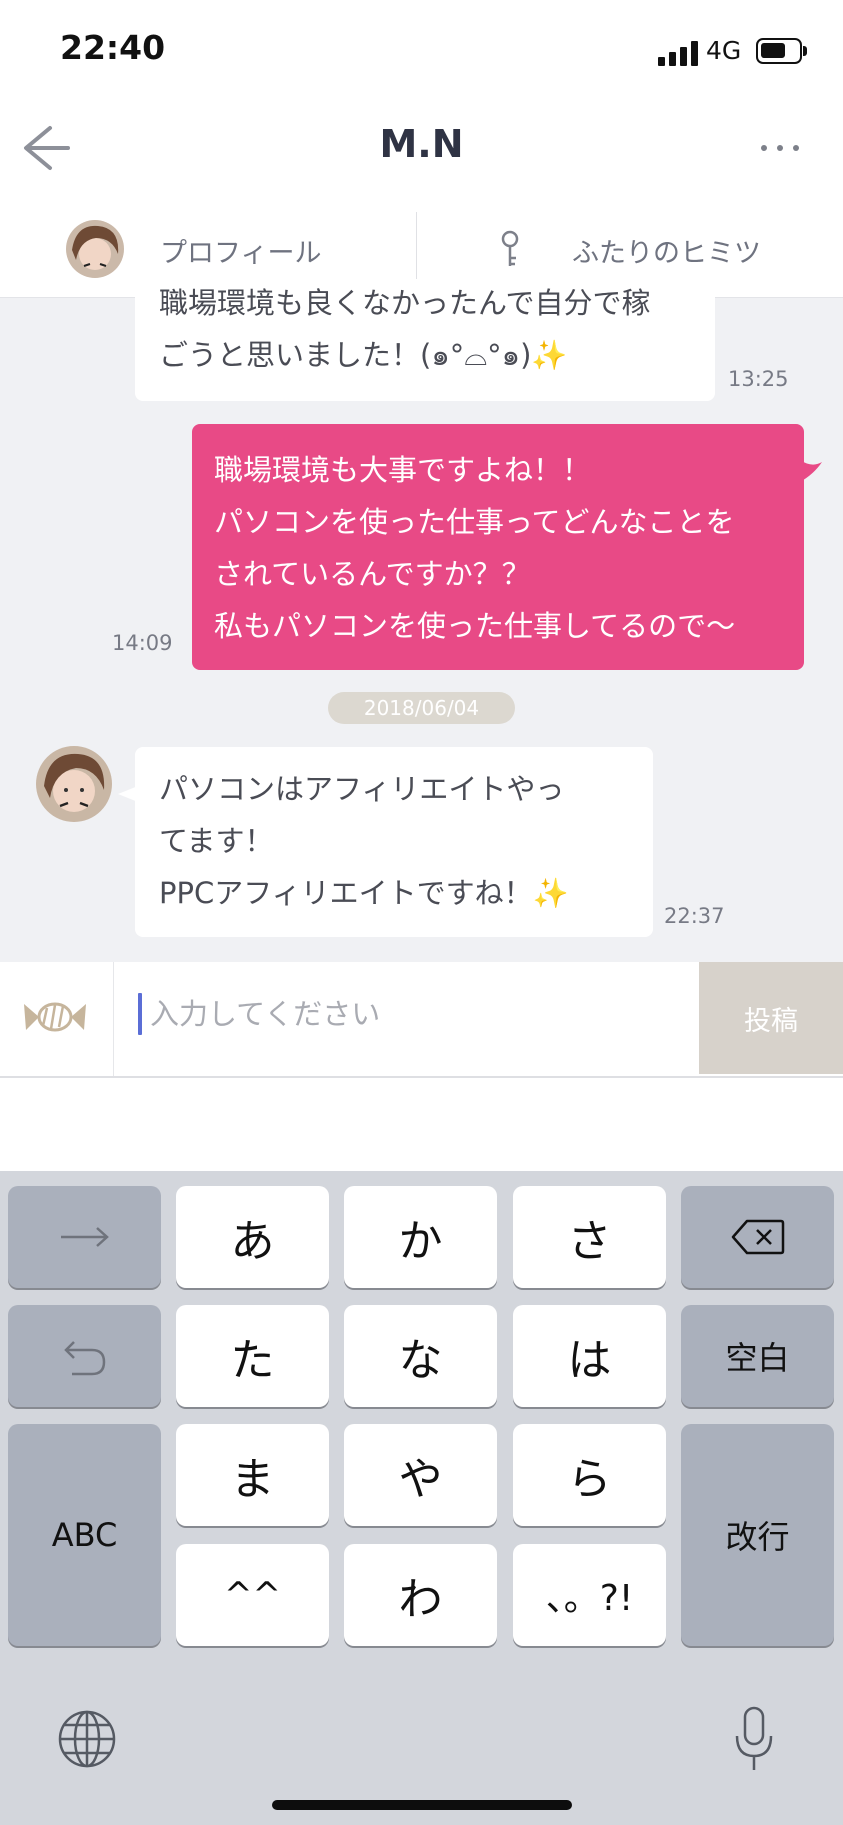  Describe the element at coordinates (780, 148) in the screenshot. I see `more-dots-icon` at that location.